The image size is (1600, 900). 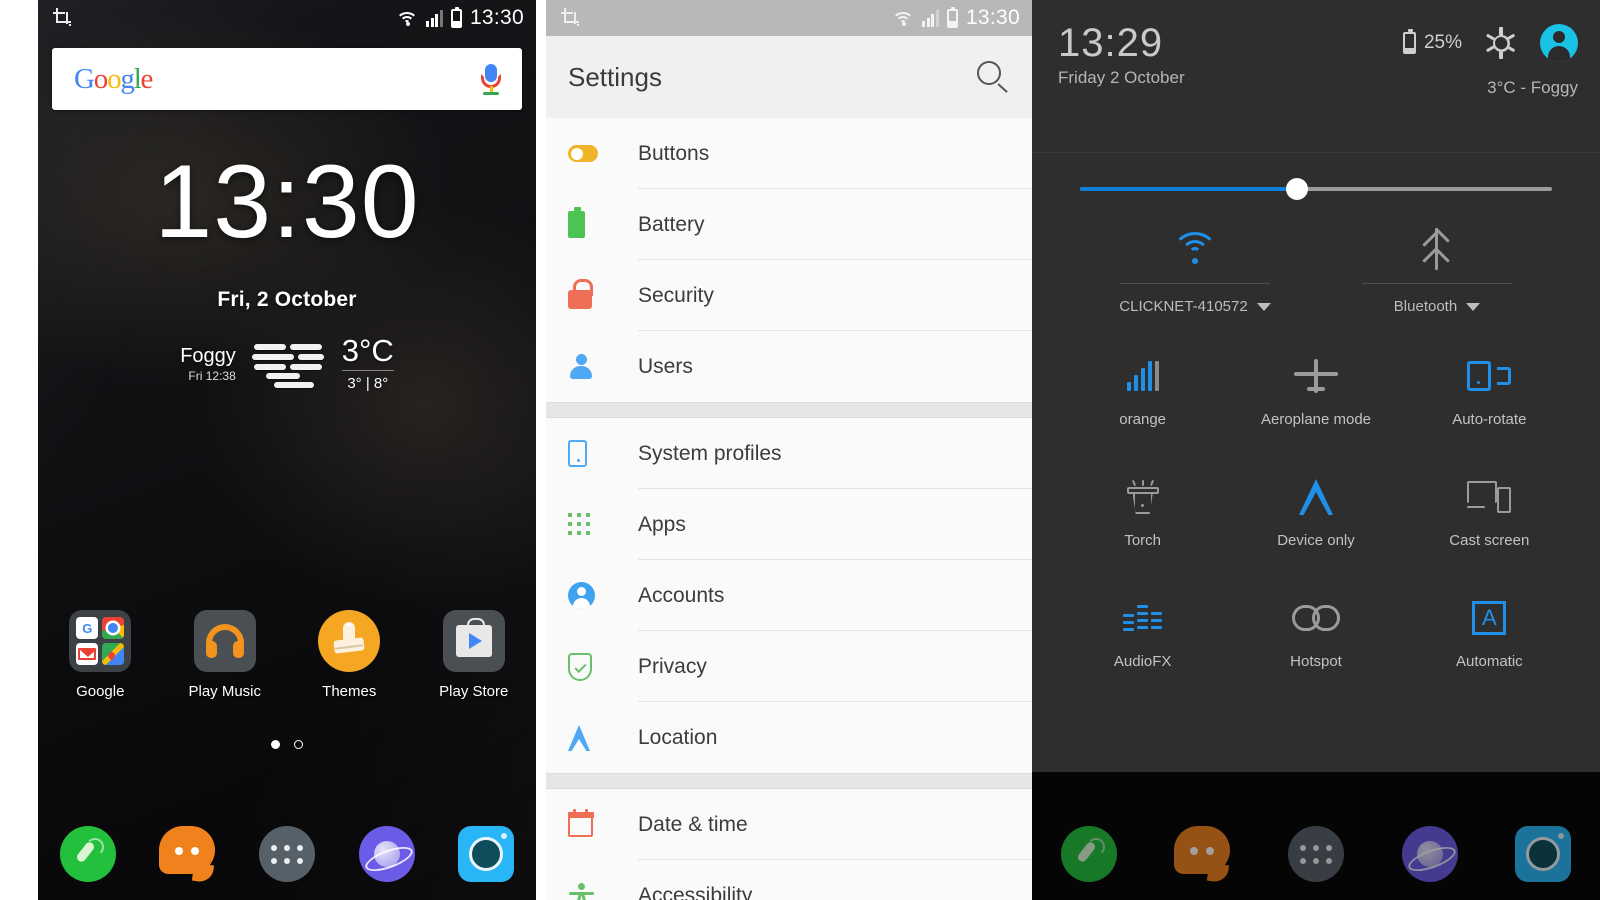 I want to click on app-label: Themes, so click(x=349, y=691).